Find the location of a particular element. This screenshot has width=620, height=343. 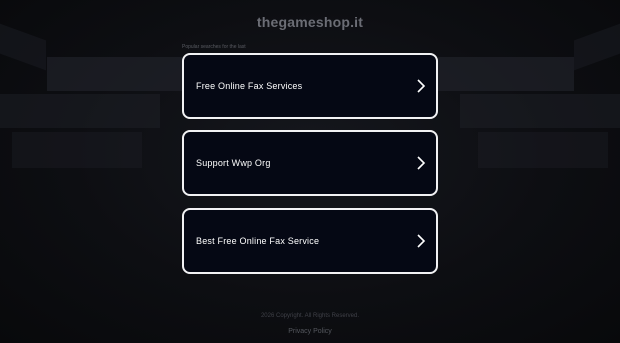

result-link-support-wwp-org: Support Wwp Org is located at coordinates (310, 163).